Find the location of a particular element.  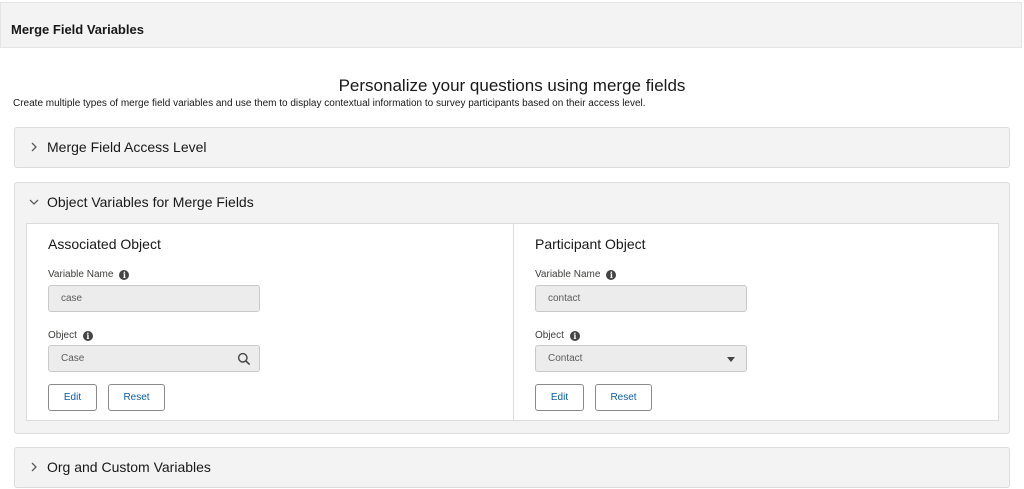

participant-variable-name-label: Variable Name i is located at coordinates (576, 274).